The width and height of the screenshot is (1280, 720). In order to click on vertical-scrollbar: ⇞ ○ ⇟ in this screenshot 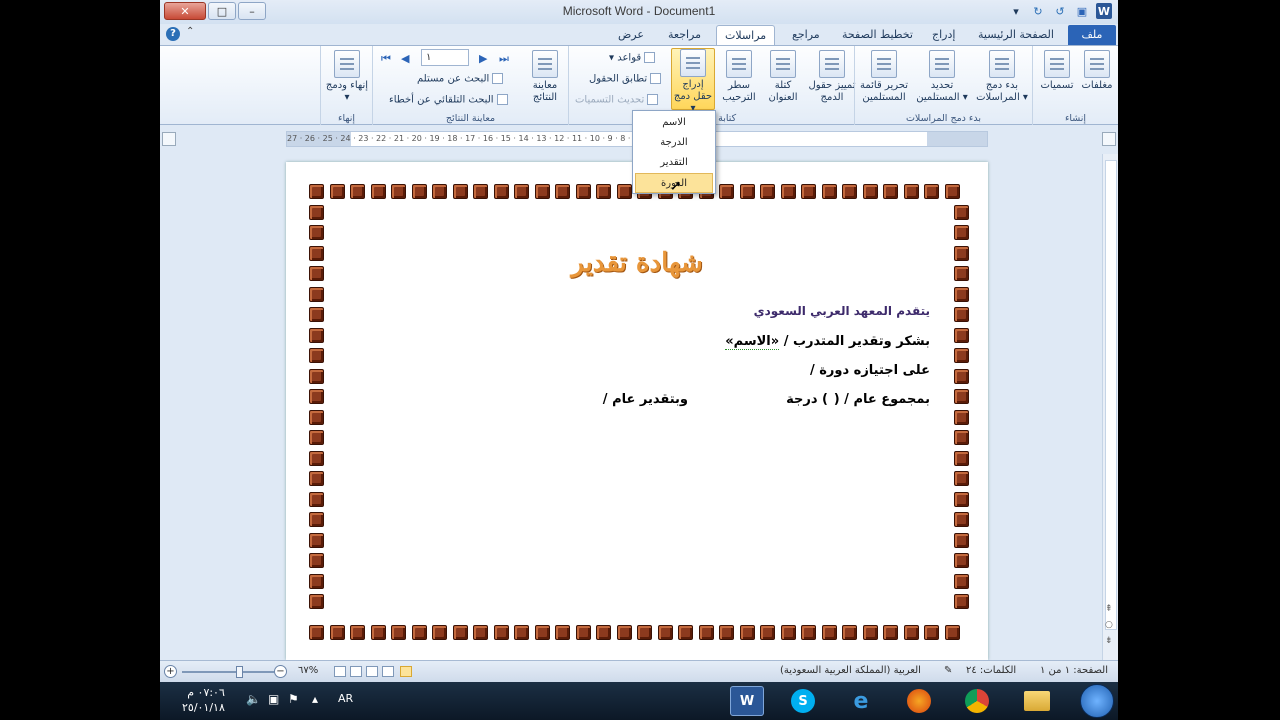, I will do `click(1110, 407)`.